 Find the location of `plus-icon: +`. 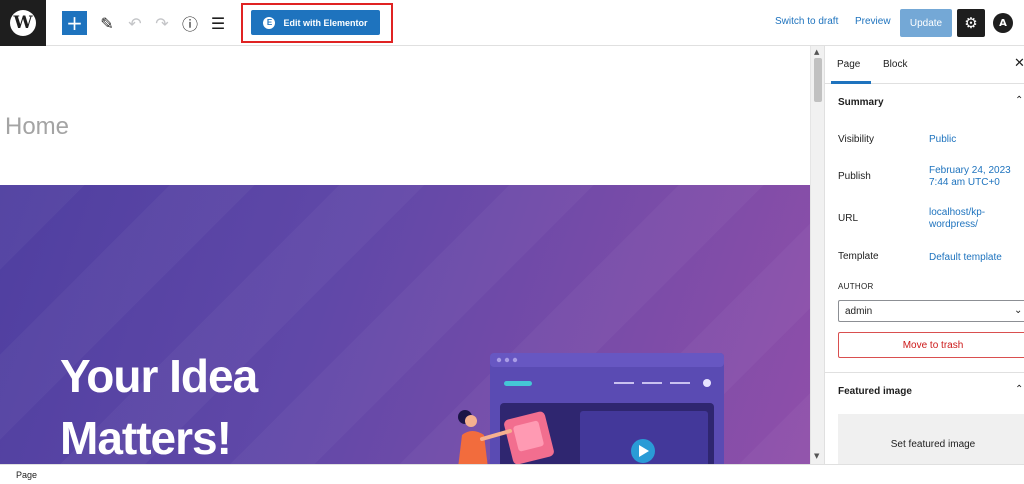

plus-icon: + is located at coordinates (74, 23).